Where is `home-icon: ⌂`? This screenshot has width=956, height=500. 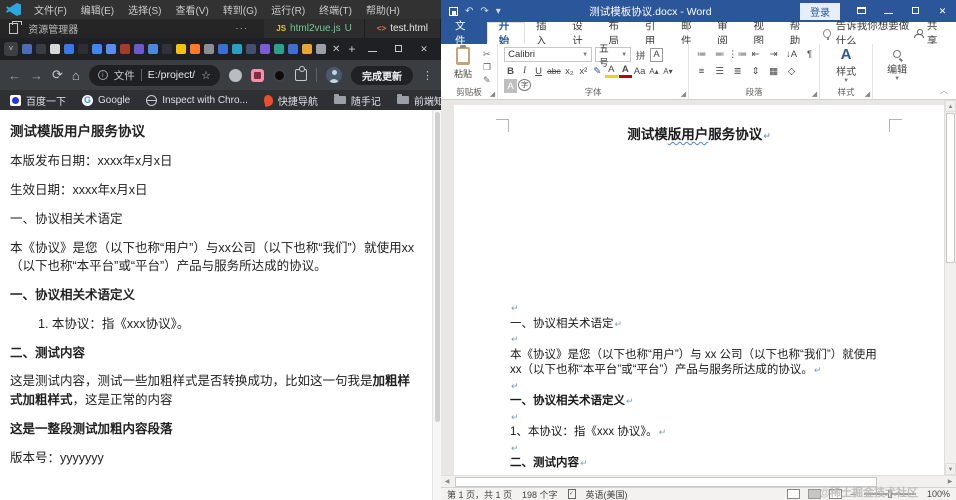 home-icon: ⌂ is located at coordinates (76, 75).